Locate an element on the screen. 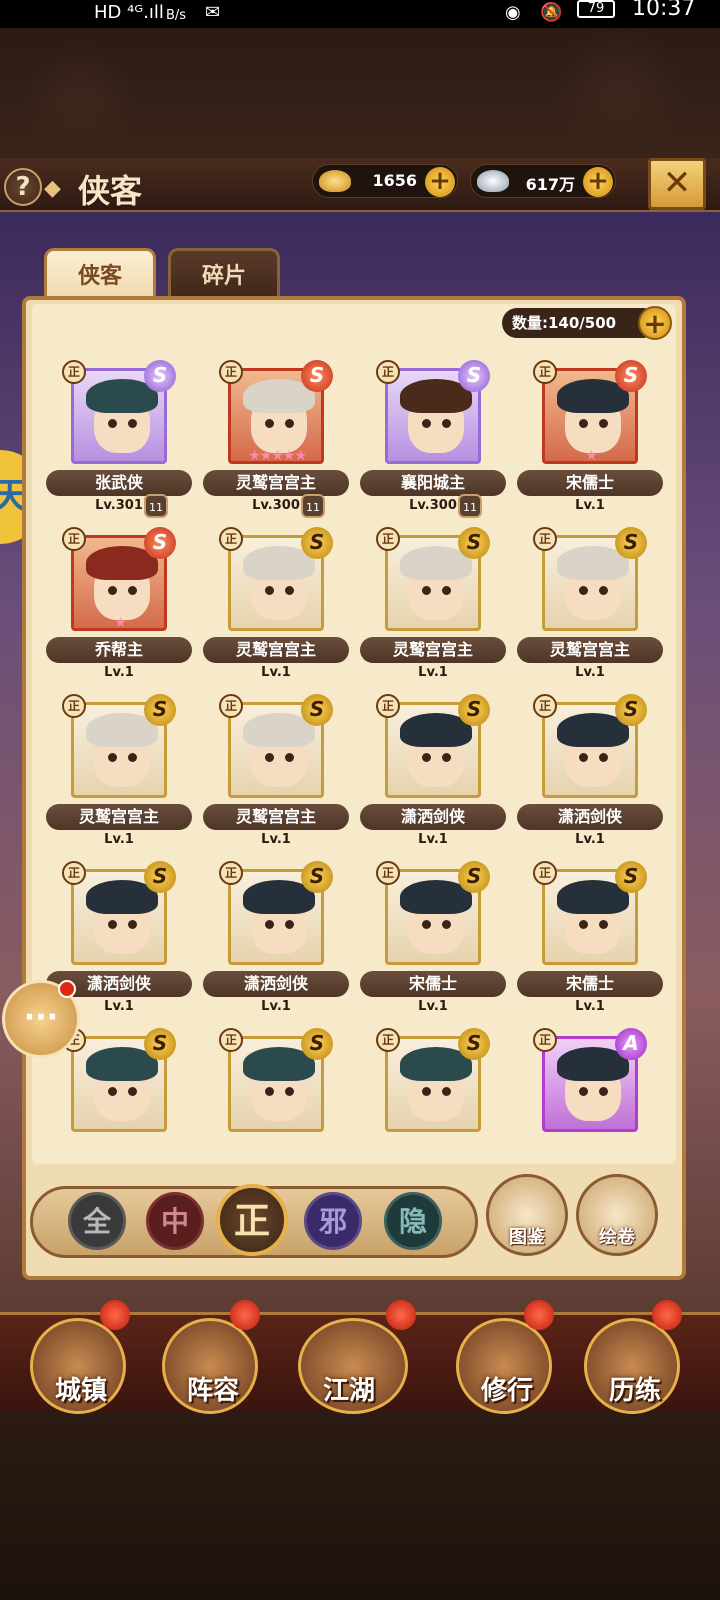 The image size is (720, 1600). background-bottom is located at coordinates (360, 1506).